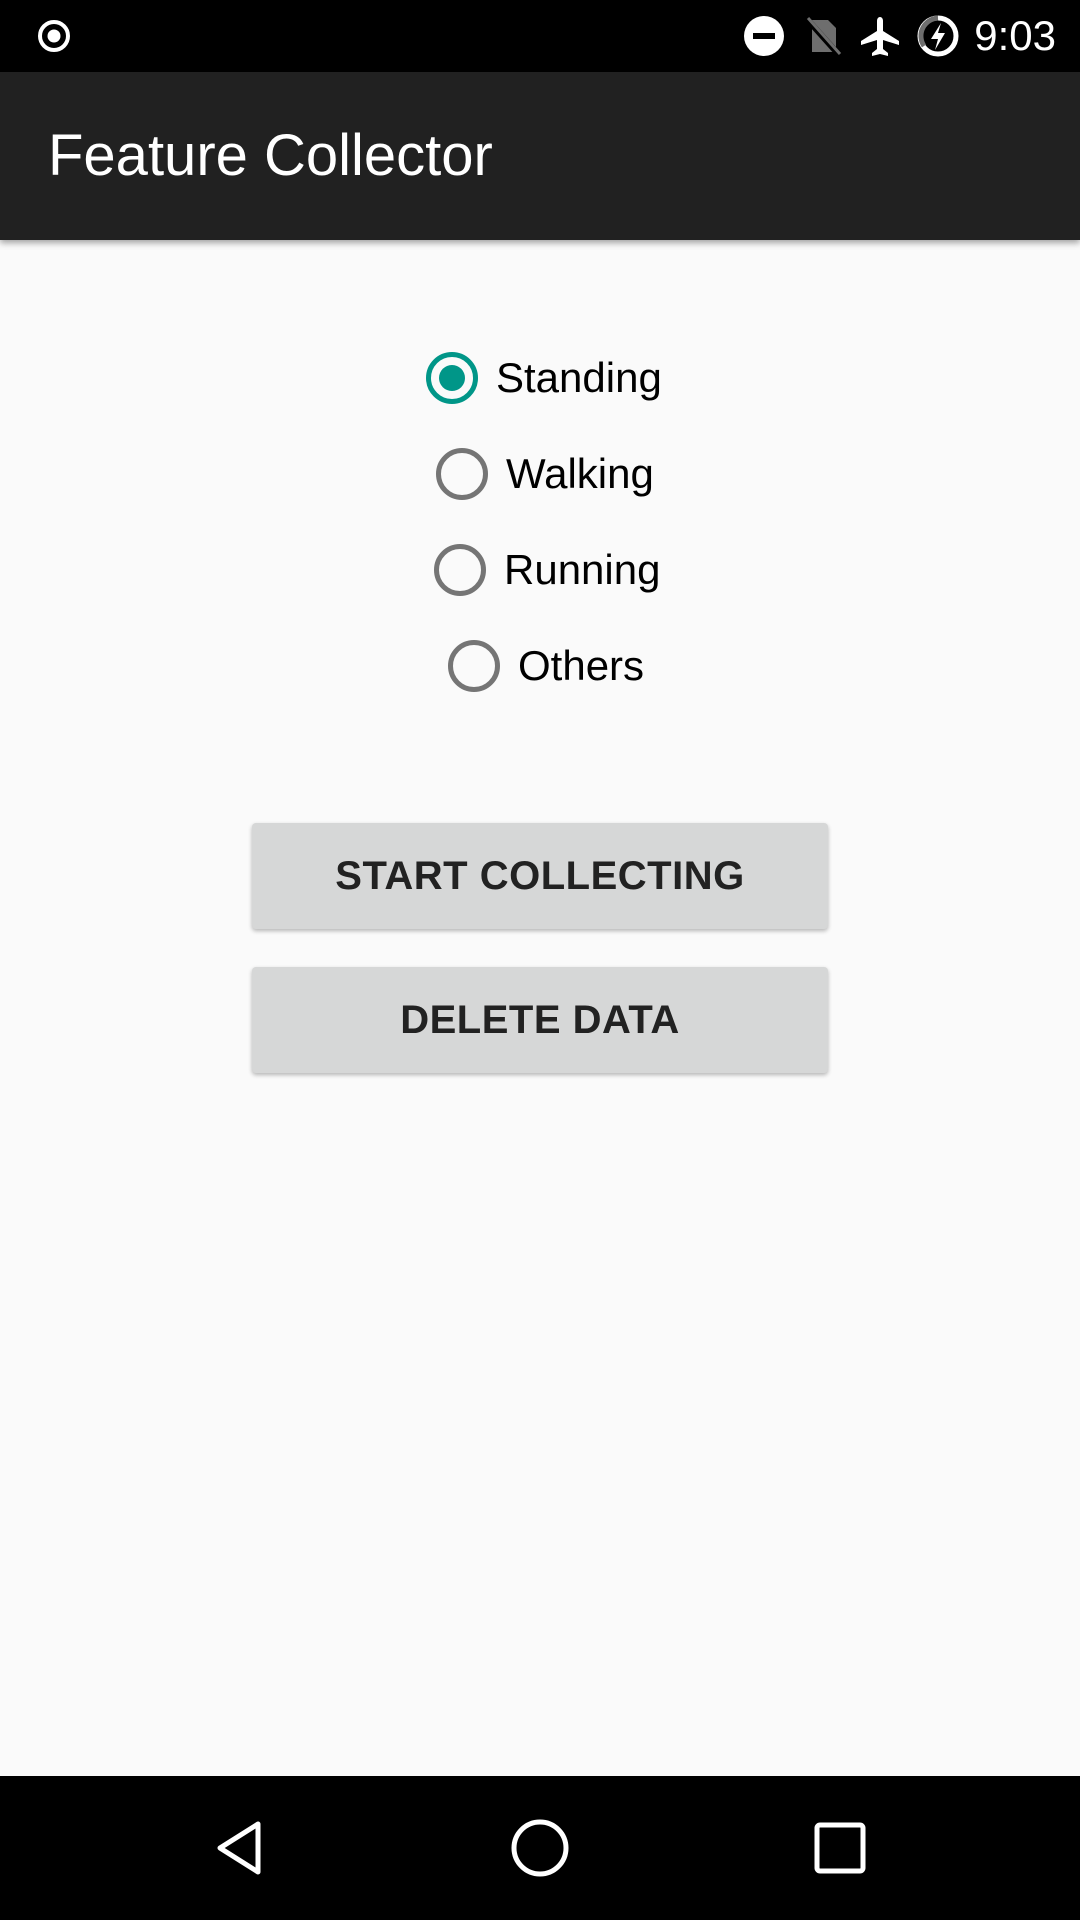  What do you see at coordinates (840, 1848) in the screenshot?
I see `recents-icon` at bounding box center [840, 1848].